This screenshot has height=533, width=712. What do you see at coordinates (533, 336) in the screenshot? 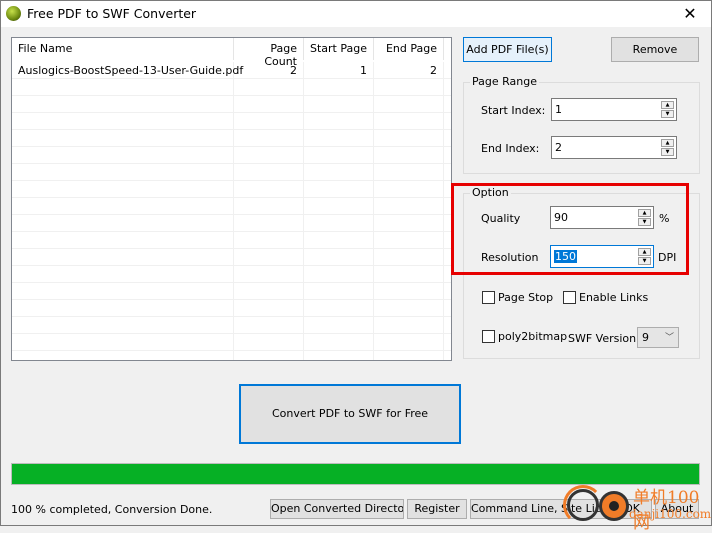
I see `poly2bitmap-label: poly2bitmap` at bounding box center [533, 336].